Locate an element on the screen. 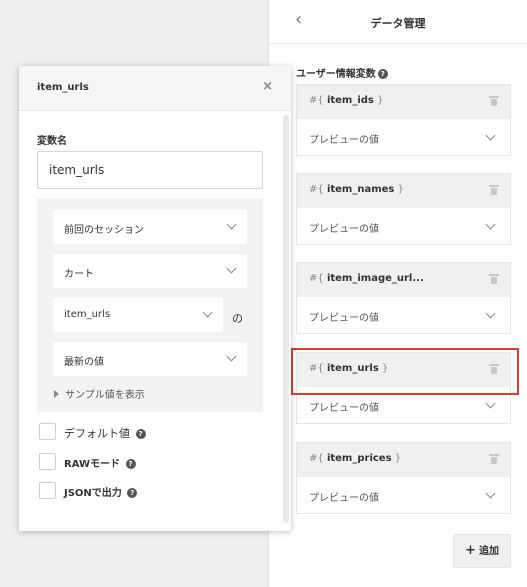 The height and width of the screenshot is (587, 527). variable-token: #{ item_ids } is located at coordinates (346, 100).